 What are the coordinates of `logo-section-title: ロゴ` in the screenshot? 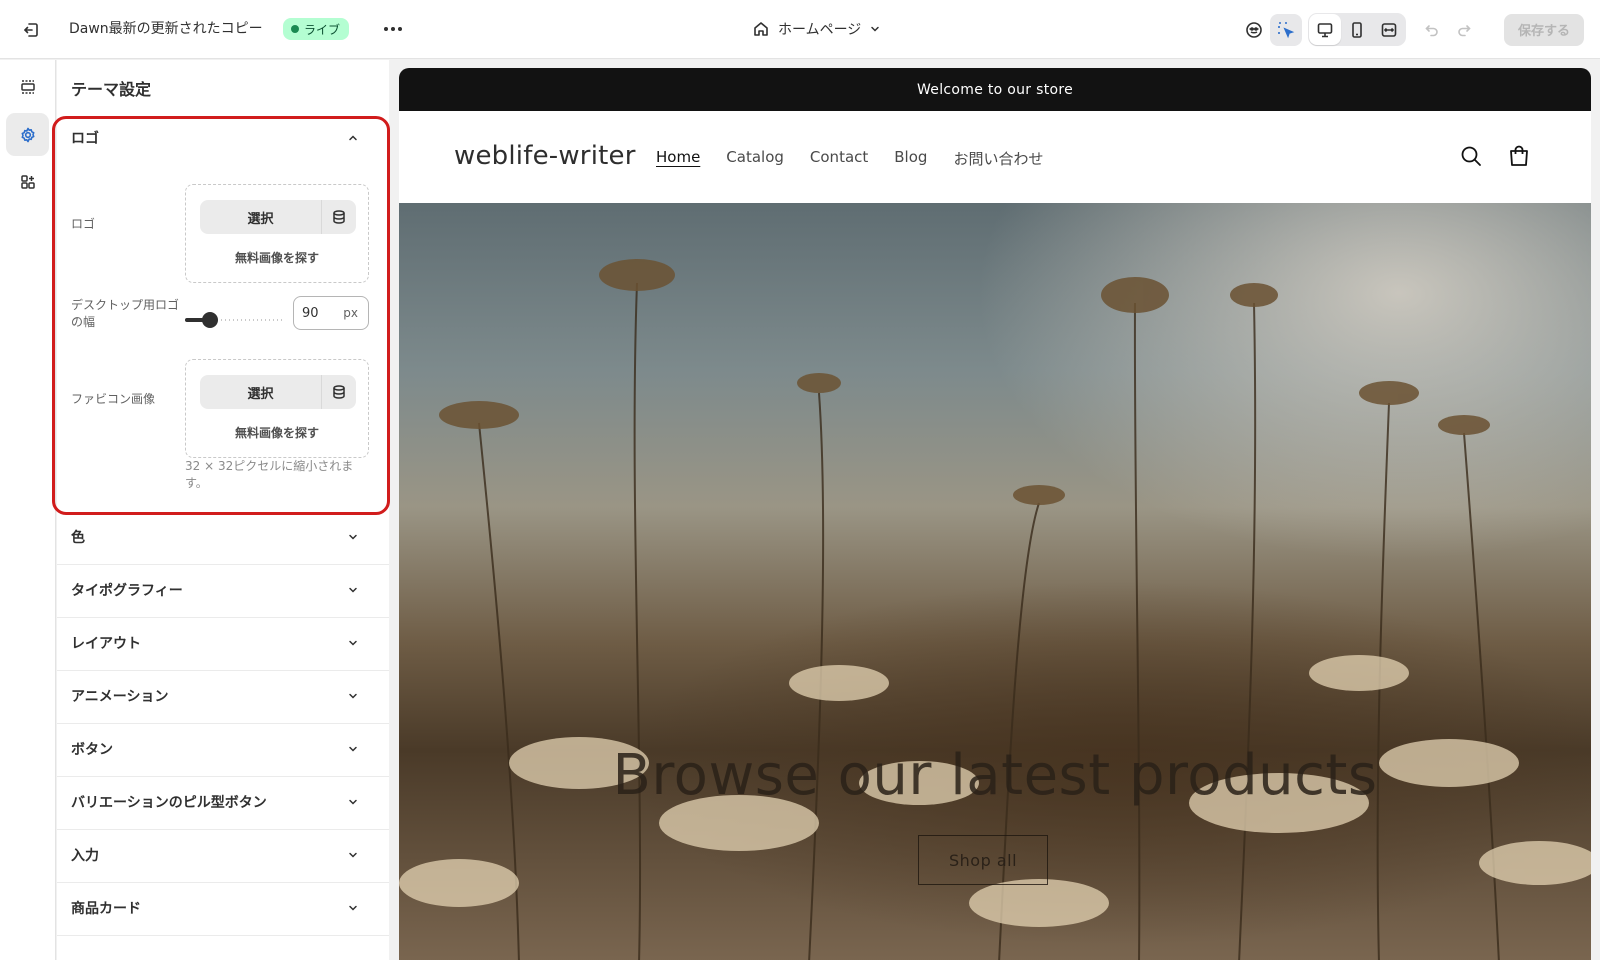 It's located at (85, 139).